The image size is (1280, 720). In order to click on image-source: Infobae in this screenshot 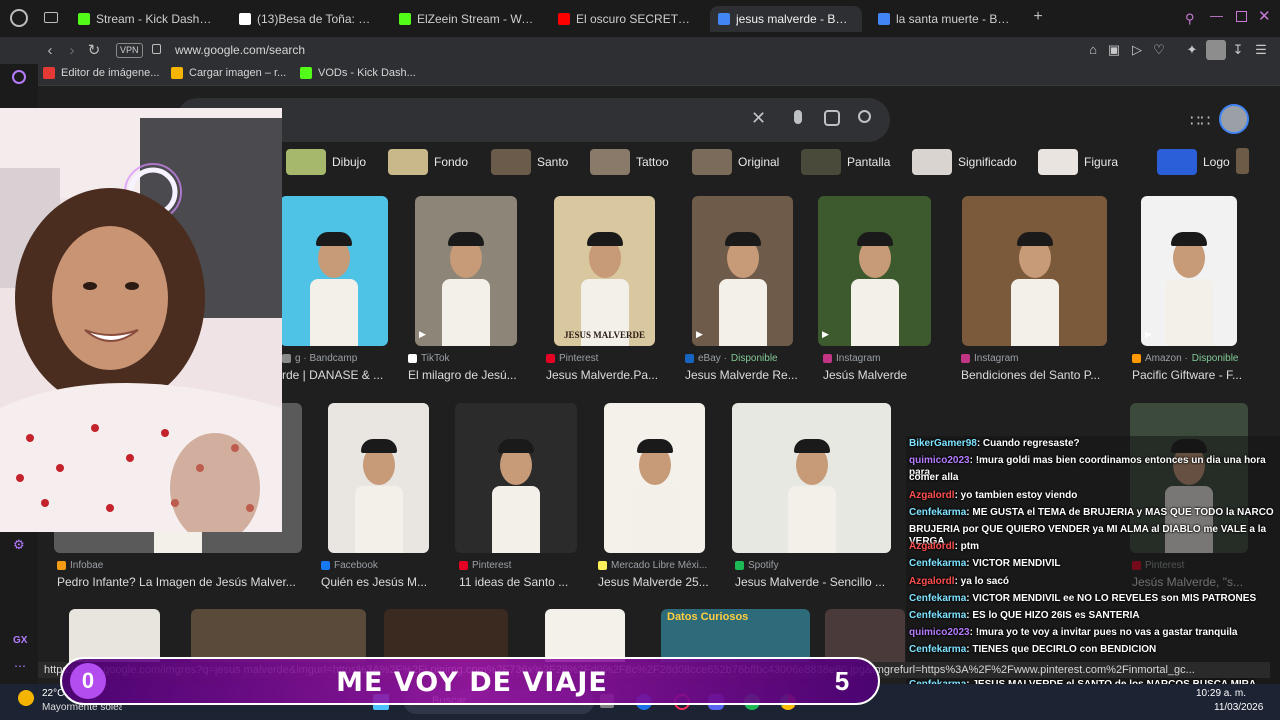, I will do `click(80, 565)`.